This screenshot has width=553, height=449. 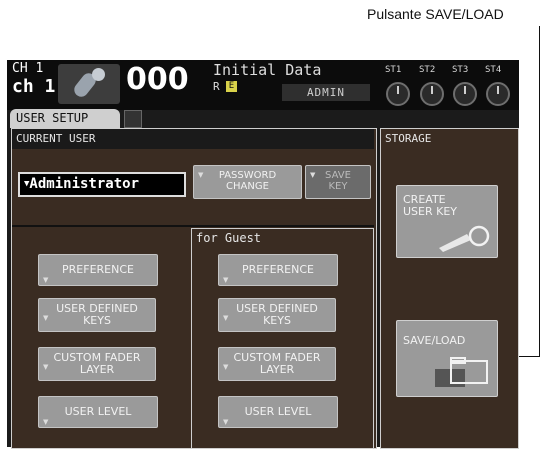 I want to click on channel-name: ch 1, so click(x=34, y=86).